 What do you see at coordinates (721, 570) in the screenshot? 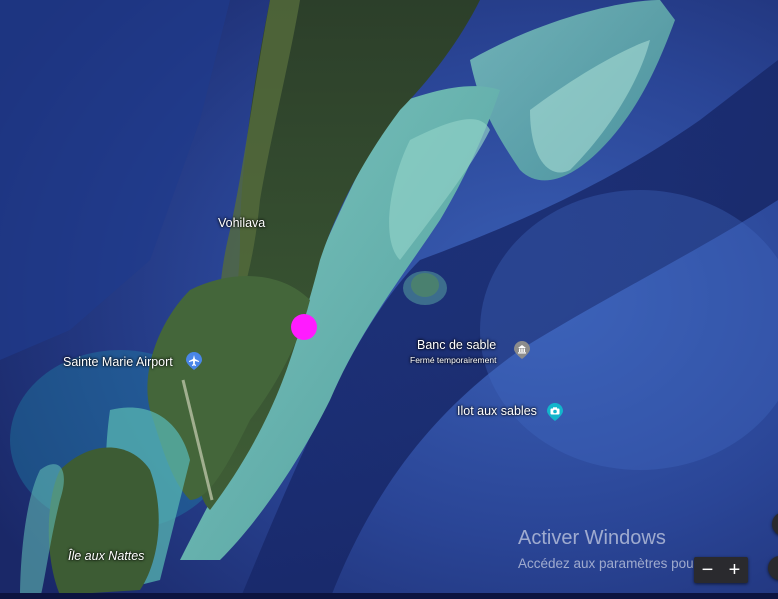
I see `zoom-controls: − +` at bounding box center [721, 570].